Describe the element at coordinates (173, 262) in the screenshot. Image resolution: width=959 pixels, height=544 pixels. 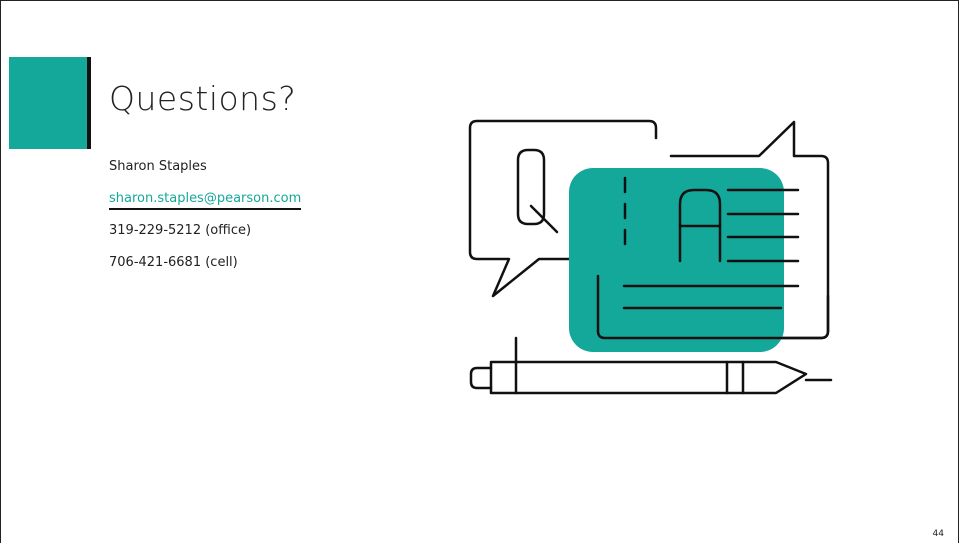
I see `cell-phone: 706-421-6681 (cell)` at that location.